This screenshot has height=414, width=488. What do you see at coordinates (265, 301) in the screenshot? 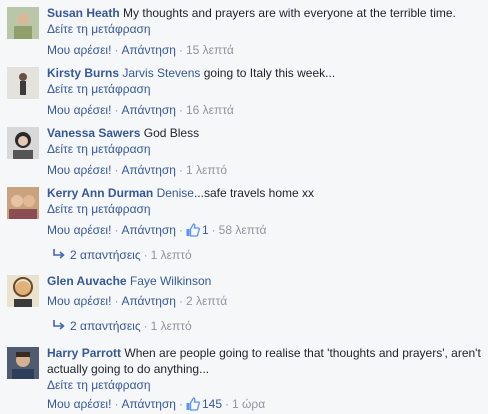
I see `comment-actions: Μου αρέσει! · Απάντηση · 2 λεπτά` at bounding box center [265, 301].